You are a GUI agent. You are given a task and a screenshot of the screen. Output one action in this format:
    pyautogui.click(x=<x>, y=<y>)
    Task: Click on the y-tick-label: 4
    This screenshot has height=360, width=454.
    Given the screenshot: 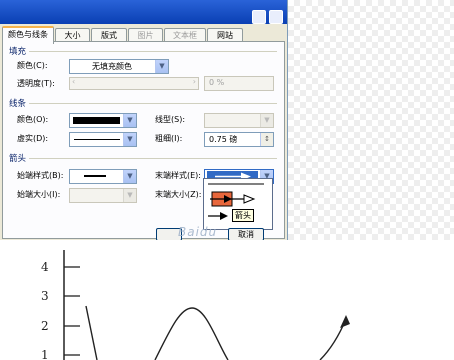 What is the action you would take?
    pyautogui.click(x=45, y=267)
    